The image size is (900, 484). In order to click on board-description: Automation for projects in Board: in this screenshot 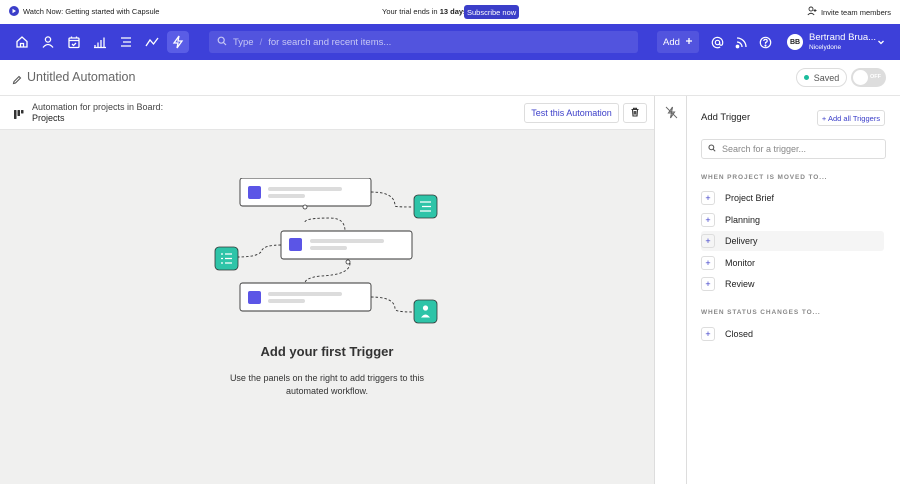, I will do `click(98, 107)`.